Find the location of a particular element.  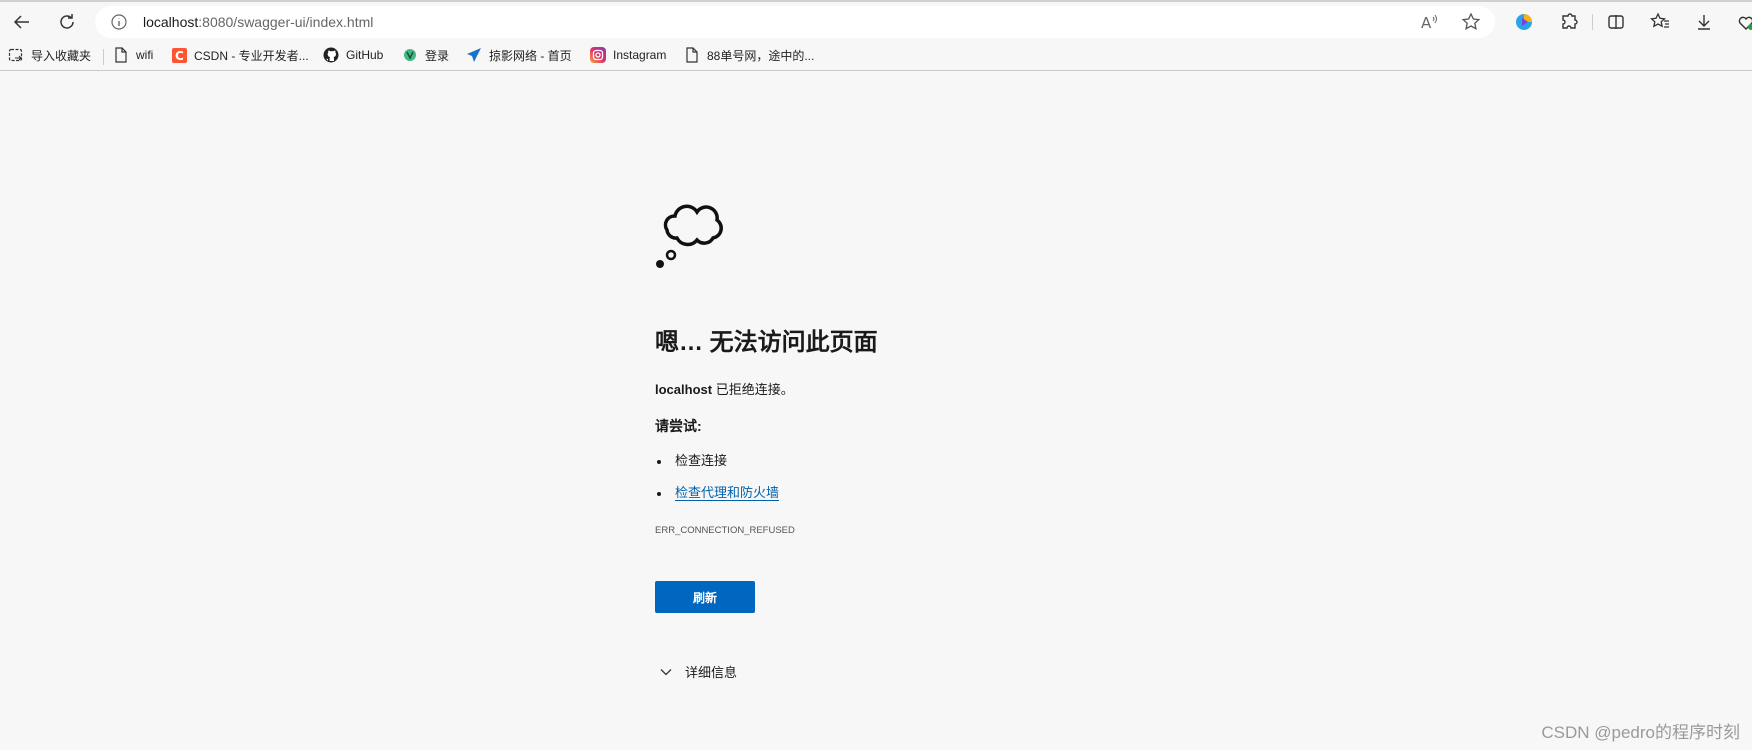

extensions-icon is located at coordinates (1569, 22).